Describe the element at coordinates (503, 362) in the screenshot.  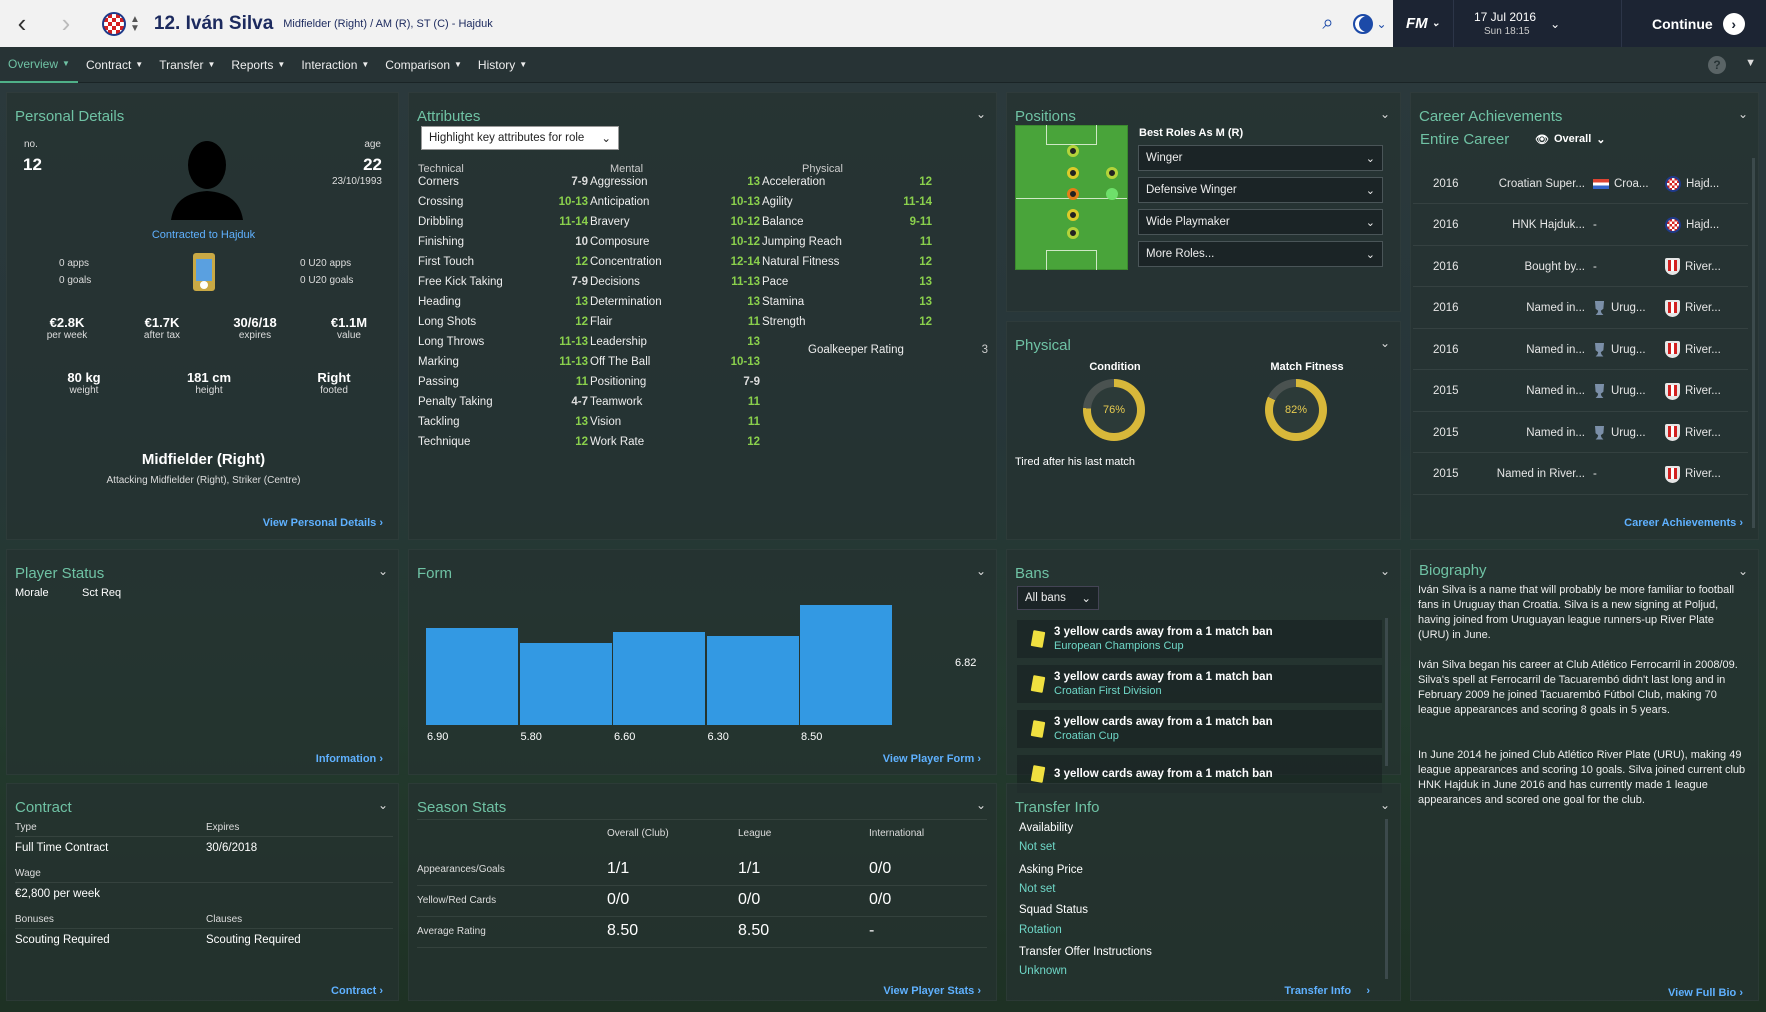
I see `attribute-row: Marking 11-13` at that location.